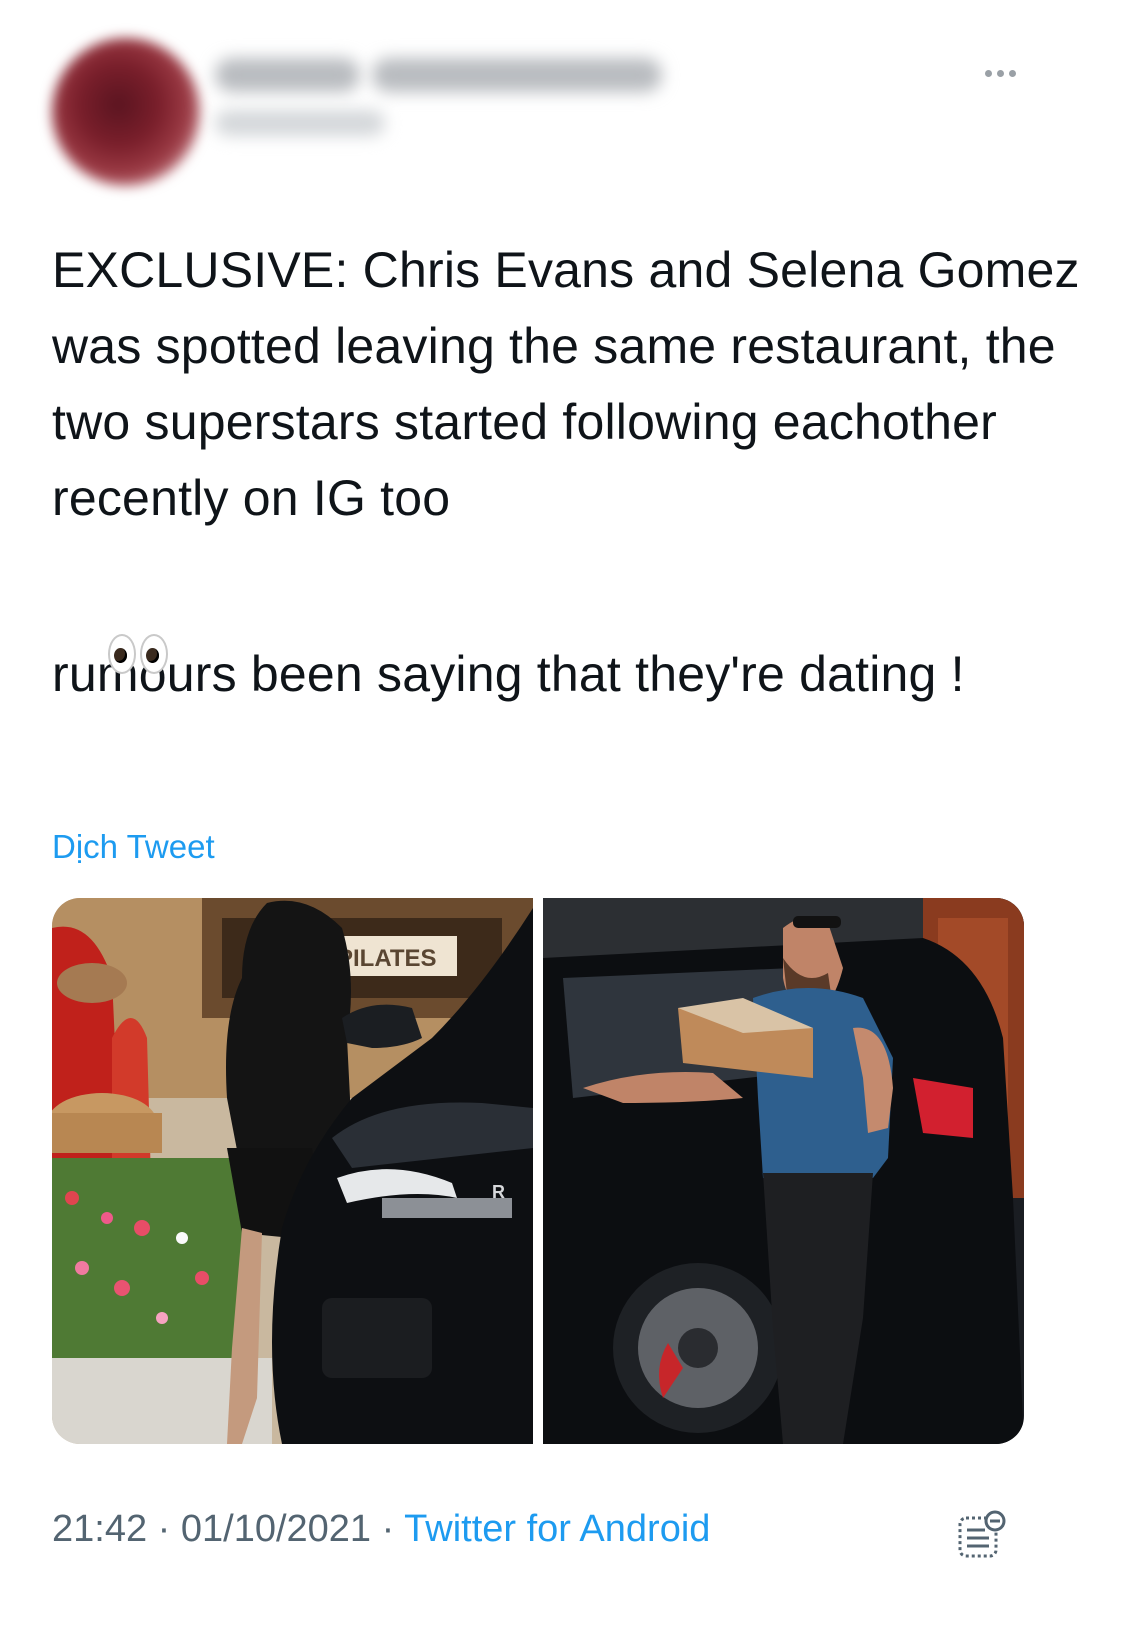 This screenshot has width=1127, height=1638. What do you see at coordinates (563, 110) in the screenshot?
I see `tweet-header` at bounding box center [563, 110].